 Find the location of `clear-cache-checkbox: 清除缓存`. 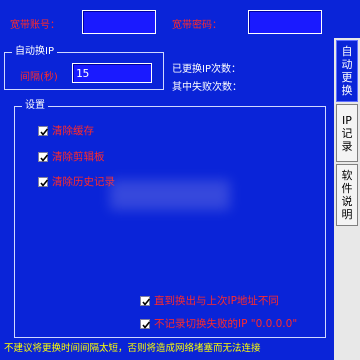

clear-cache-checkbox: 清除缓存 is located at coordinates (66, 130).